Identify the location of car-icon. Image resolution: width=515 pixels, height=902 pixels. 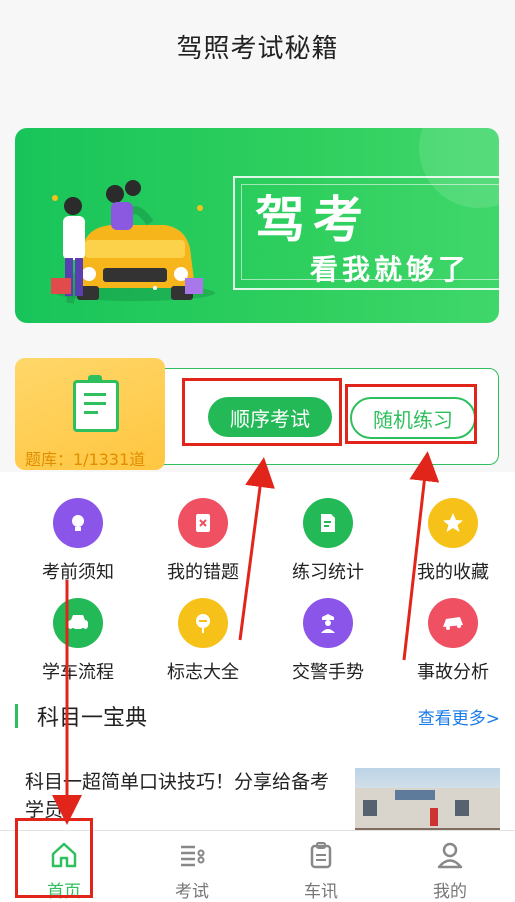
(78, 623).